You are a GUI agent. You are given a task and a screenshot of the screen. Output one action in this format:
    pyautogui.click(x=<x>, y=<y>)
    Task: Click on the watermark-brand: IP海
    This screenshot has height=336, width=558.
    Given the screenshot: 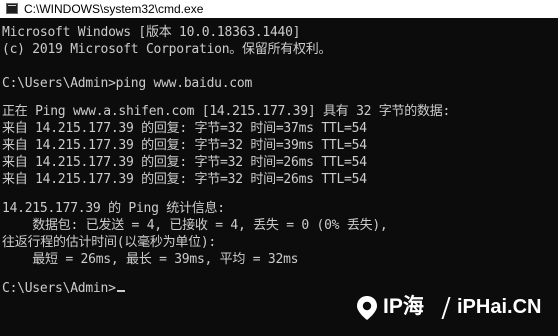 What is the action you would take?
    pyautogui.click(x=403, y=306)
    